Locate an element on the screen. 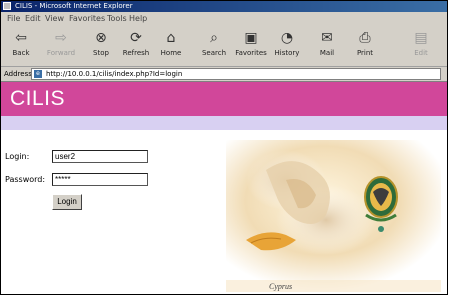 This screenshot has width=450, height=297. password-input: ***** is located at coordinates (100, 179).